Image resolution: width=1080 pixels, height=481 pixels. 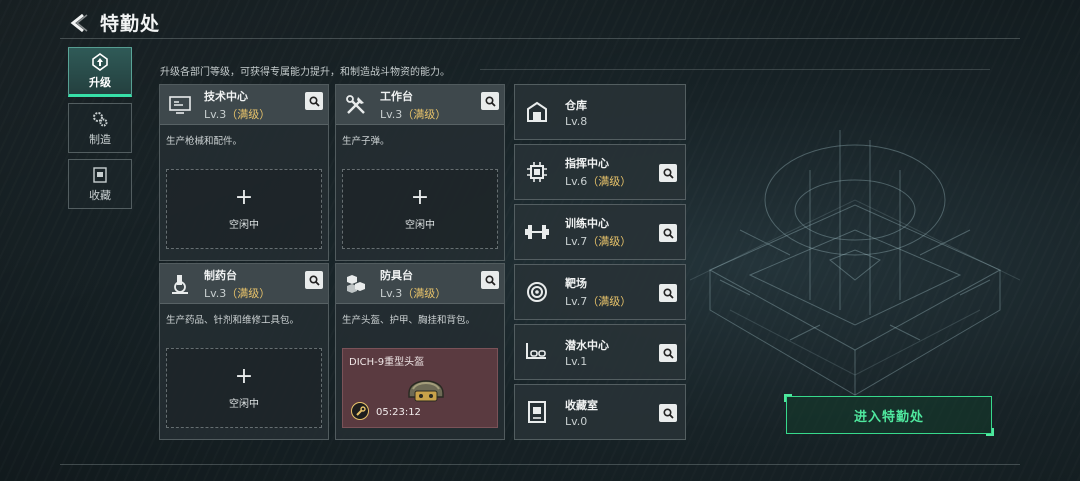 I want to click on room-level: Lv.8, so click(x=576, y=121).